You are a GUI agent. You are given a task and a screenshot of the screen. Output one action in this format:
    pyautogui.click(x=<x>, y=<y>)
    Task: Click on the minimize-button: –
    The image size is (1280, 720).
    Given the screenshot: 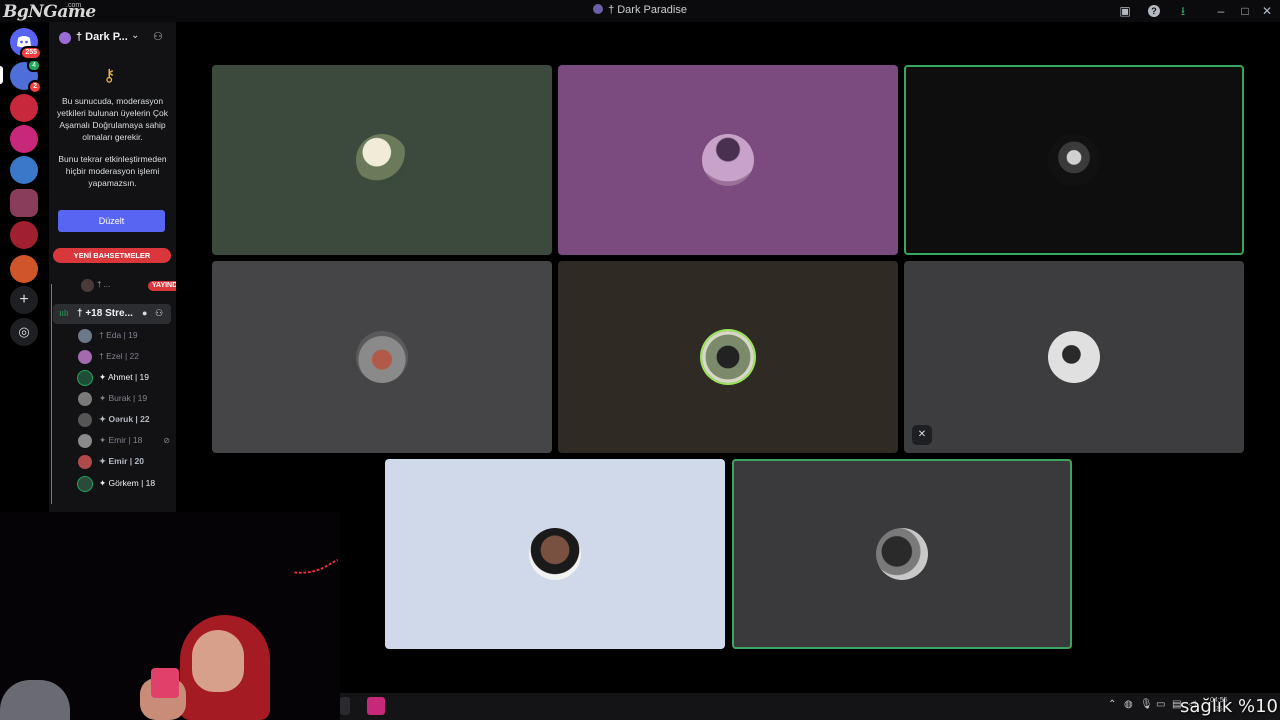 What is the action you would take?
    pyautogui.click(x=1221, y=11)
    